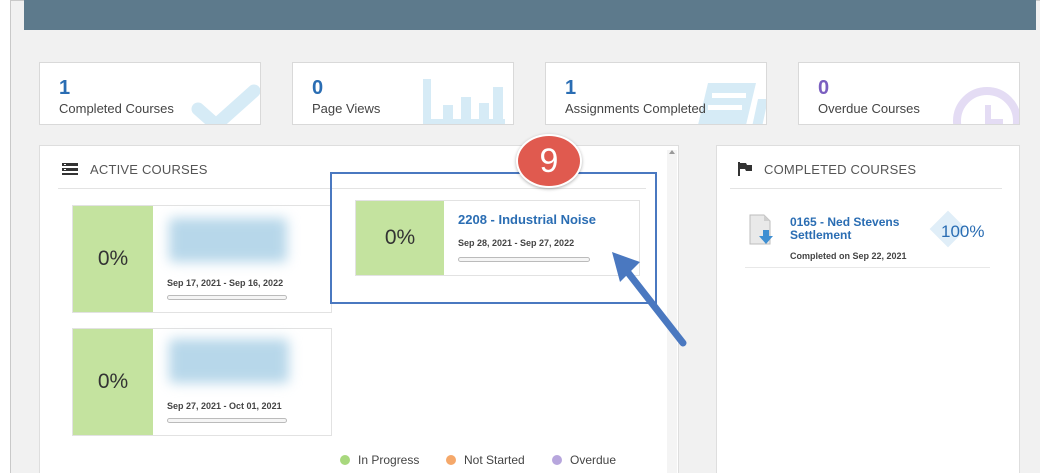 Image resolution: width=1040 pixels, height=473 pixels. I want to click on completed-course-title: 0165 - Ned Stevens Settlement, so click(860, 229).